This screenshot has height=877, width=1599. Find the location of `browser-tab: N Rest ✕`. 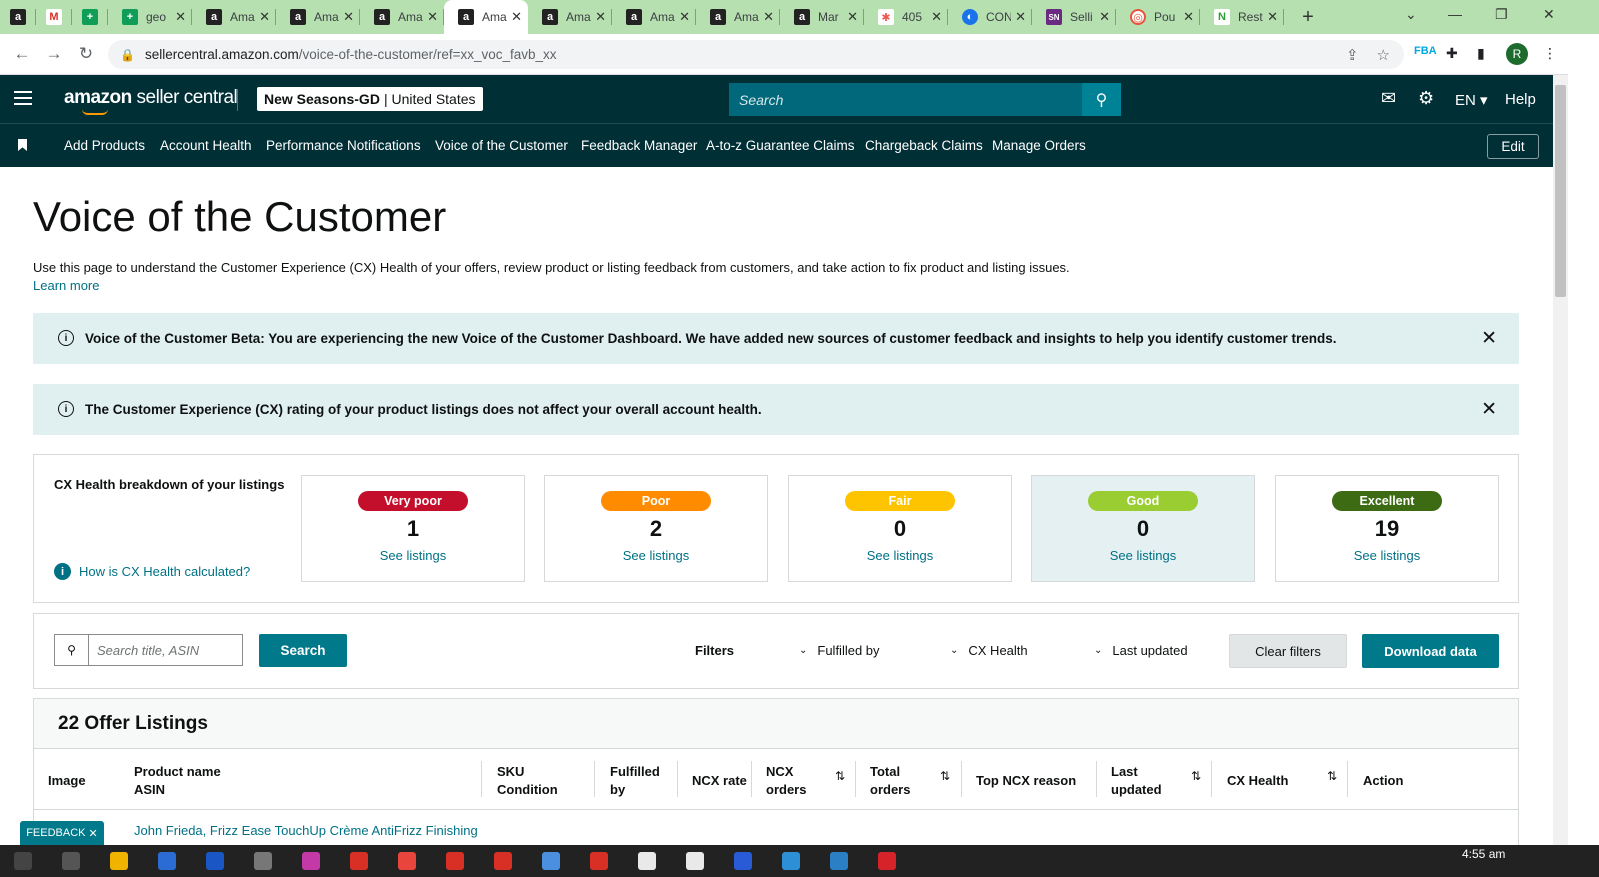

browser-tab: N Rest ✕ is located at coordinates (1242, 17).